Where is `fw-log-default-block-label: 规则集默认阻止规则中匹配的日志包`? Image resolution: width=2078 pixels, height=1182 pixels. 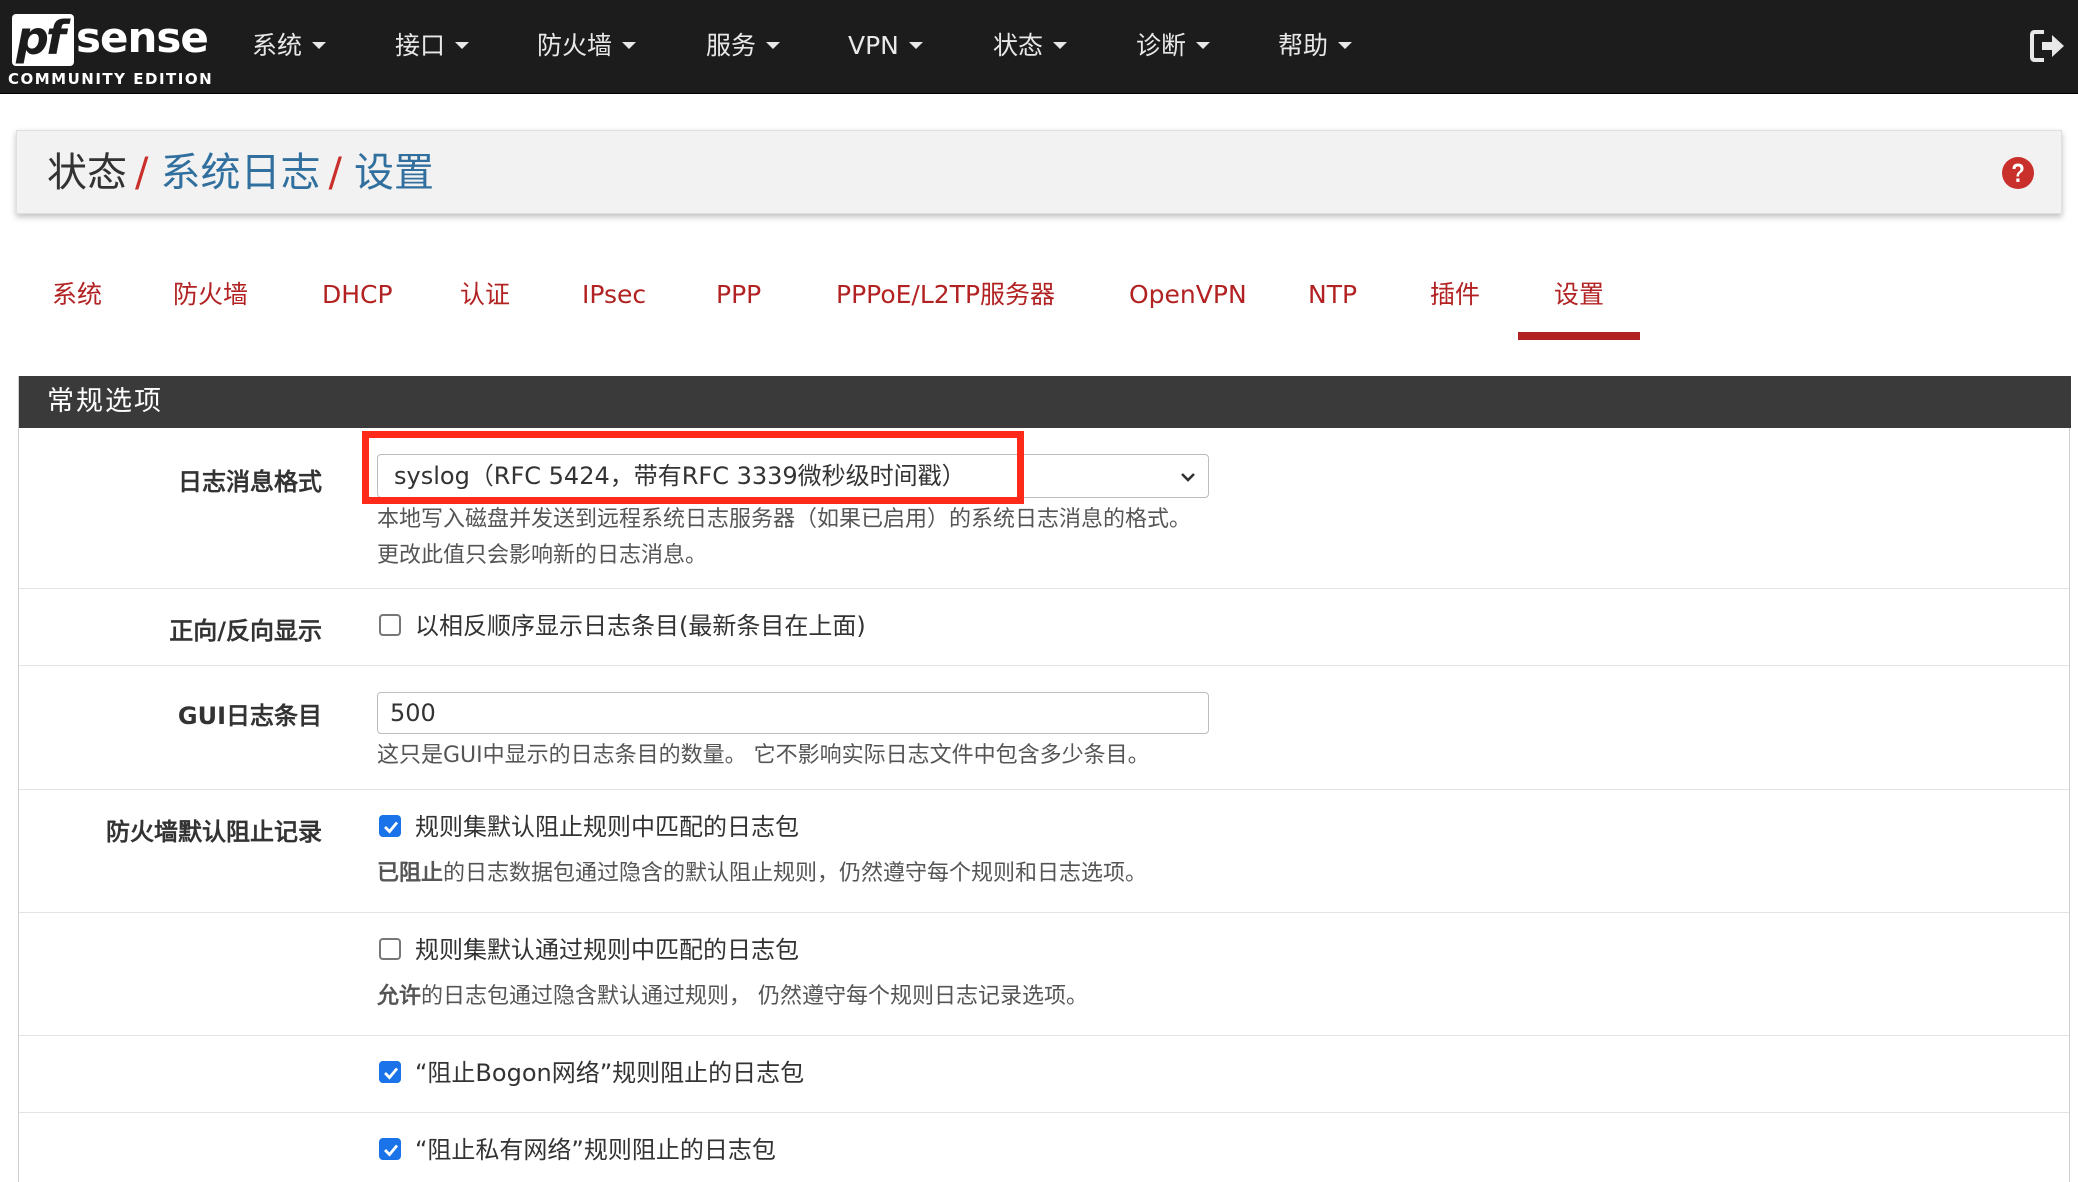 fw-log-default-block-label: 规则集默认阻止规则中匹配的日志包 is located at coordinates (607, 827).